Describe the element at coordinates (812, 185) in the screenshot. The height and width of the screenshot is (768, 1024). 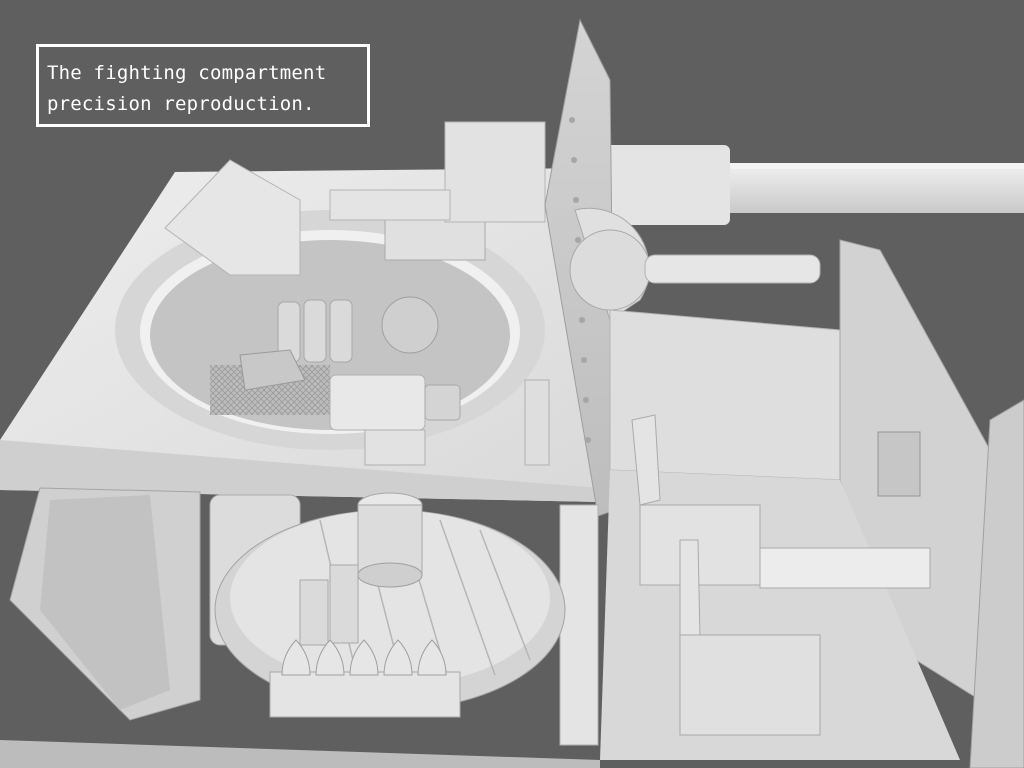
I see `main-gun-barrel` at that location.